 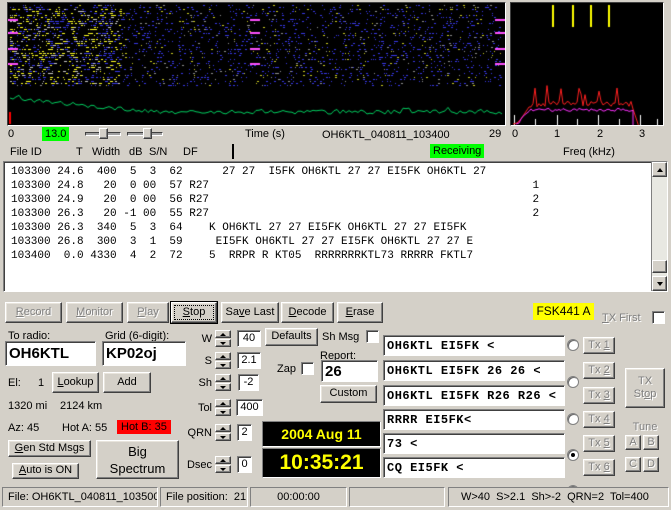 I want to click on tx-message-1-input, so click(x=474, y=345).